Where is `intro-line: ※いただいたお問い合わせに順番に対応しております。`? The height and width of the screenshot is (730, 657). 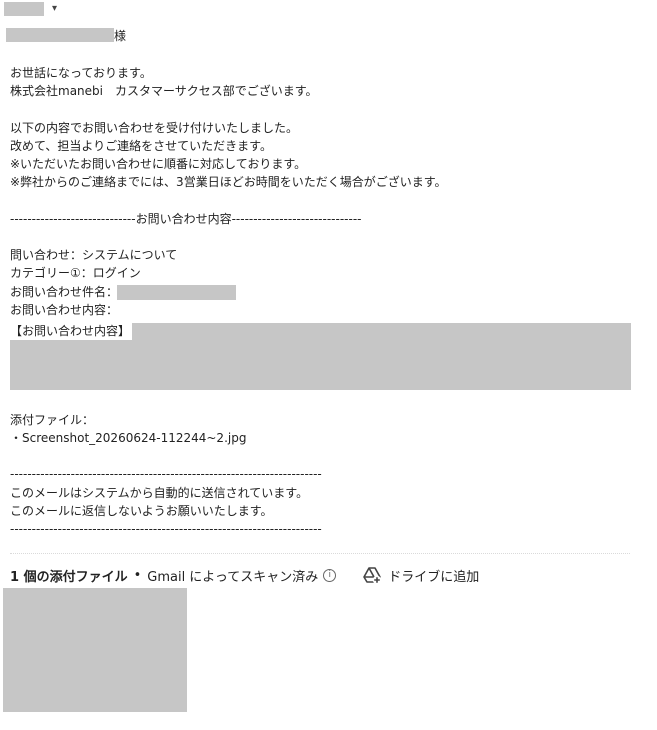 intro-line: ※いただいたお問い合わせに順番に対応しております。 is located at coordinates (158, 164).